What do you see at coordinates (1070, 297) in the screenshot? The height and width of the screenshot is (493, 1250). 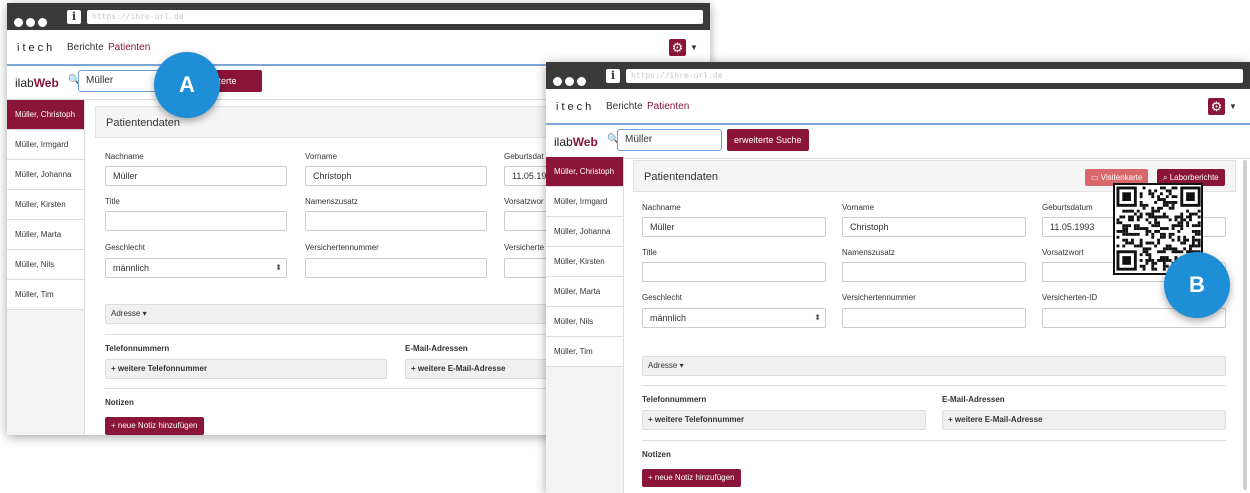 I see `label-versicherten-id: Versicherten-ID` at bounding box center [1070, 297].